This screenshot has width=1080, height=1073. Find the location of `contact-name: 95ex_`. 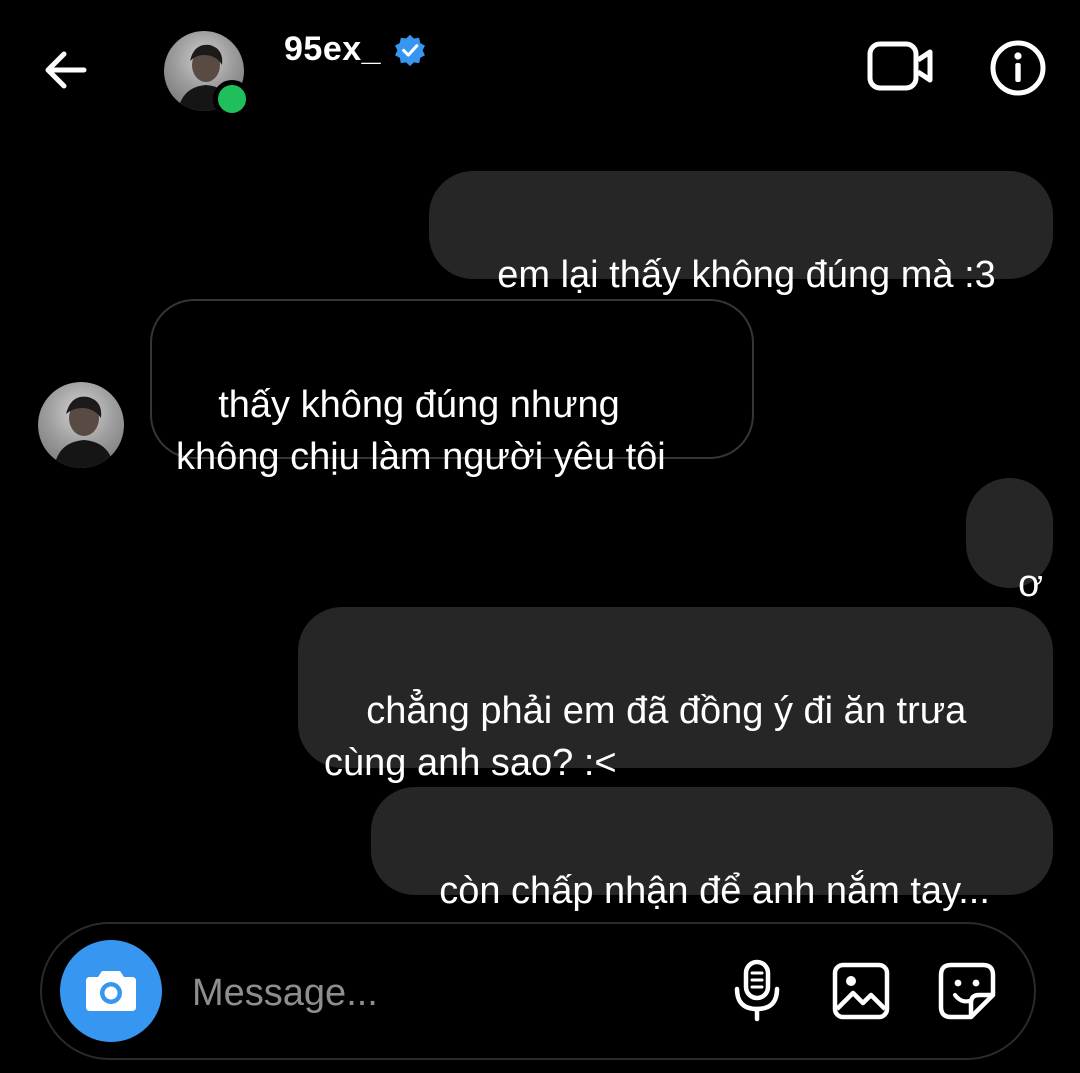

contact-name: 95ex_ is located at coordinates (355, 49).